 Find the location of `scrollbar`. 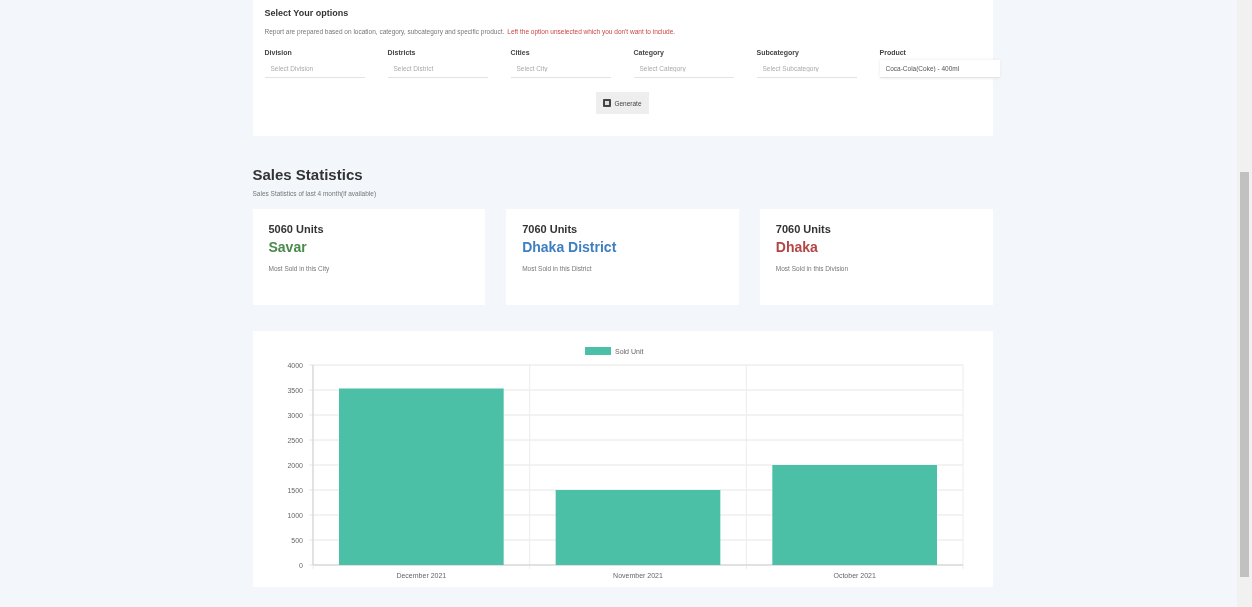

scrollbar is located at coordinates (1244, 303).